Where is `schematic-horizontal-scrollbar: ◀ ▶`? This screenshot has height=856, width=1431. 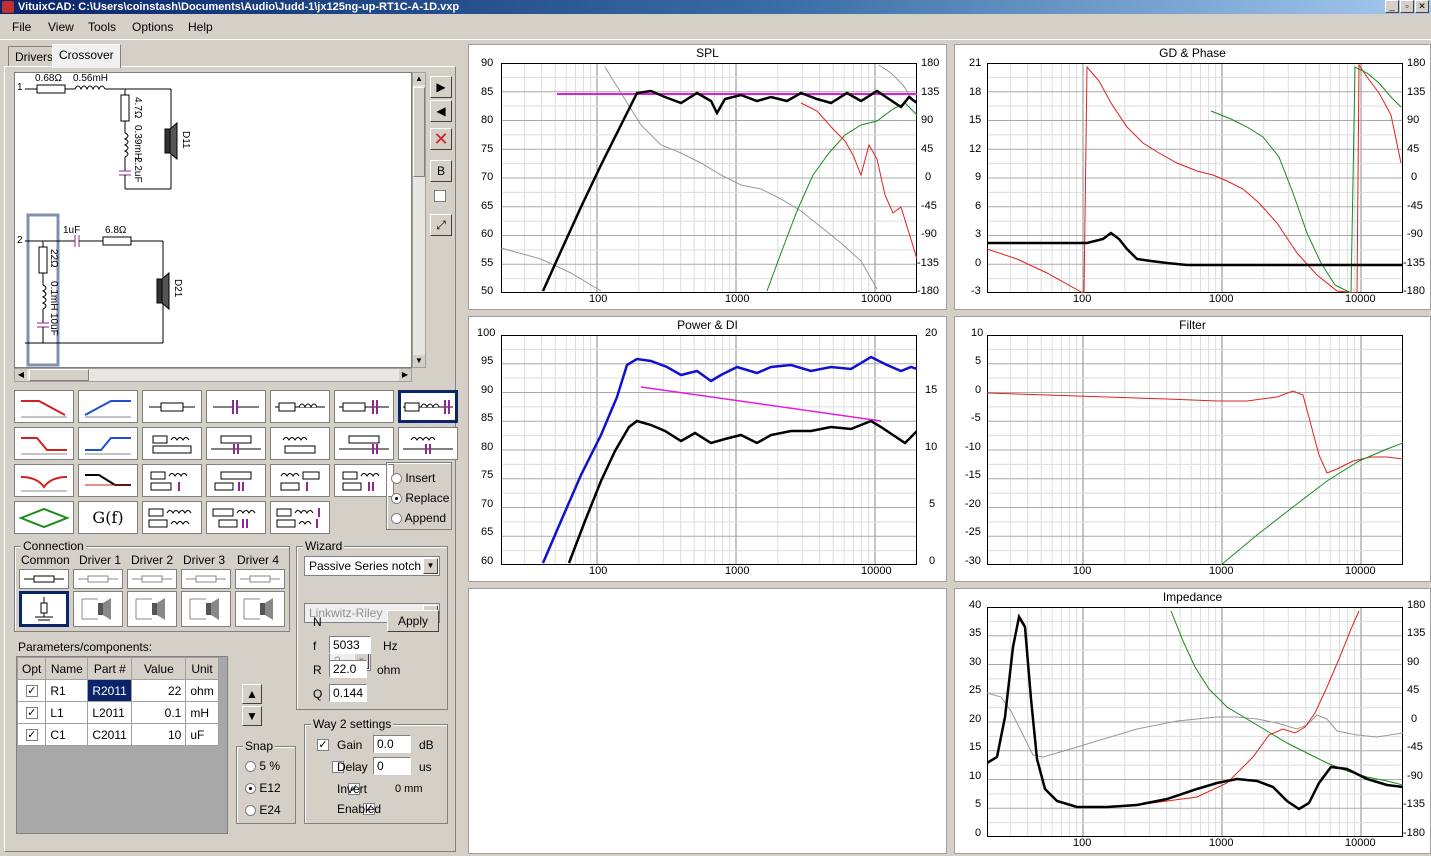 schematic-horizontal-scrollbar: ◀ ▶ is located at coordinates (213, 375).